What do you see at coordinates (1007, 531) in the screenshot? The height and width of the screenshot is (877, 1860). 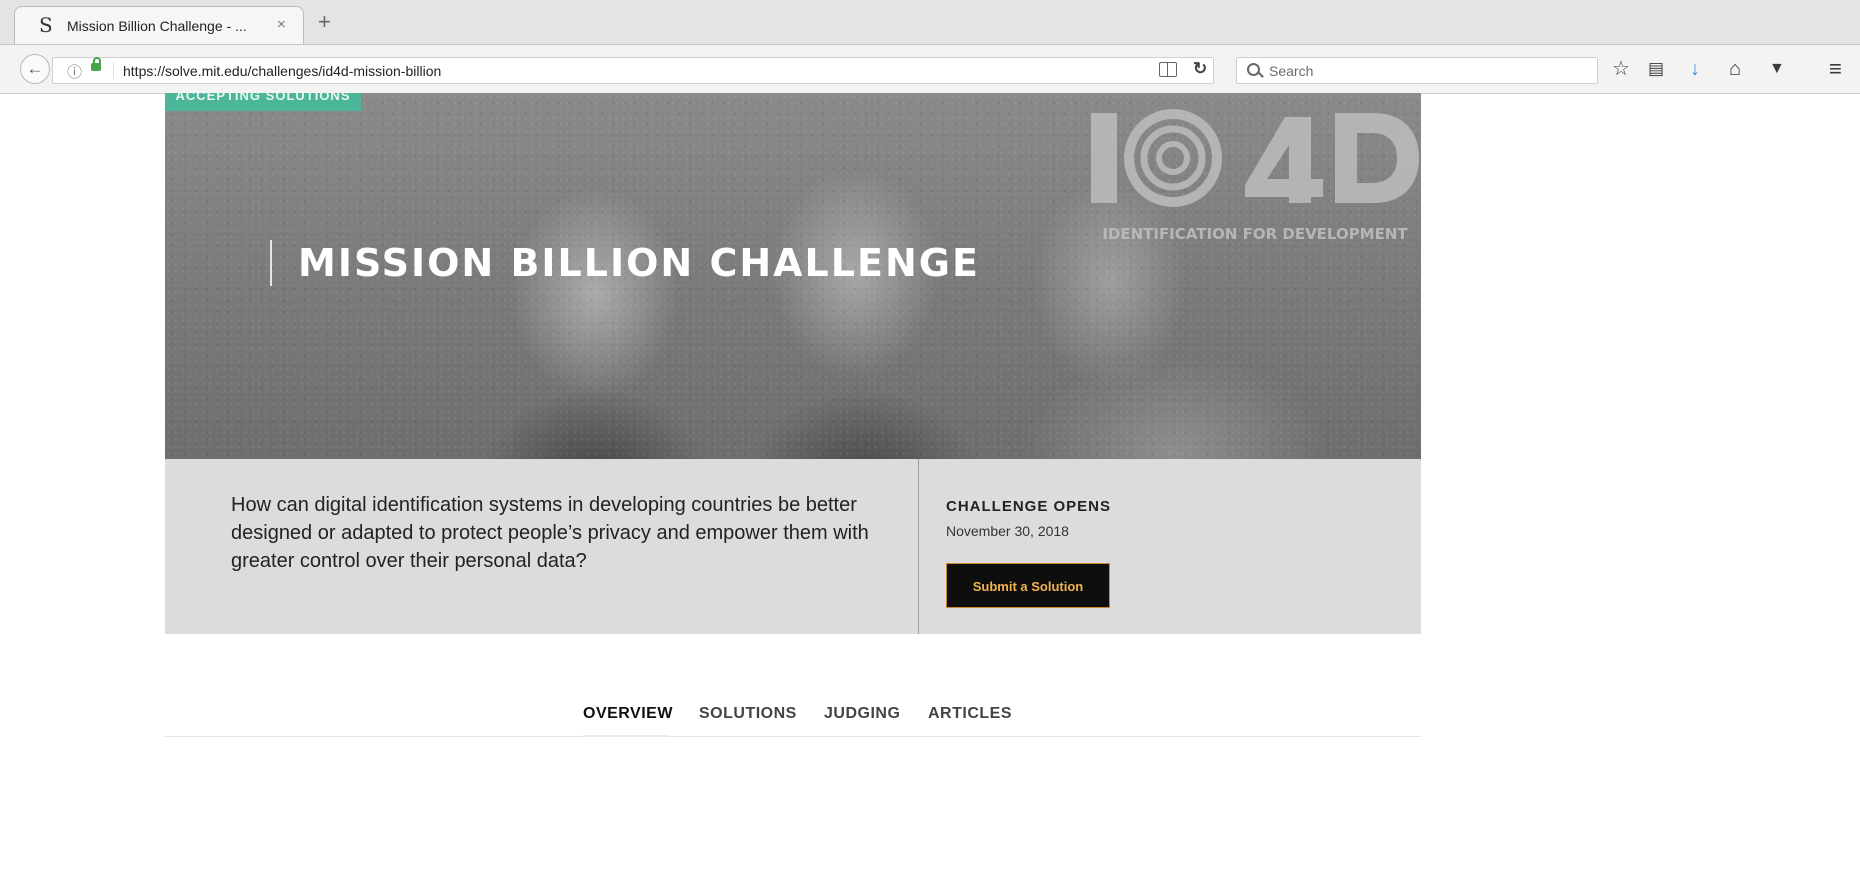 I see `challenge-opens-date: November 30, 2018` at bounding box center [1007, 531].